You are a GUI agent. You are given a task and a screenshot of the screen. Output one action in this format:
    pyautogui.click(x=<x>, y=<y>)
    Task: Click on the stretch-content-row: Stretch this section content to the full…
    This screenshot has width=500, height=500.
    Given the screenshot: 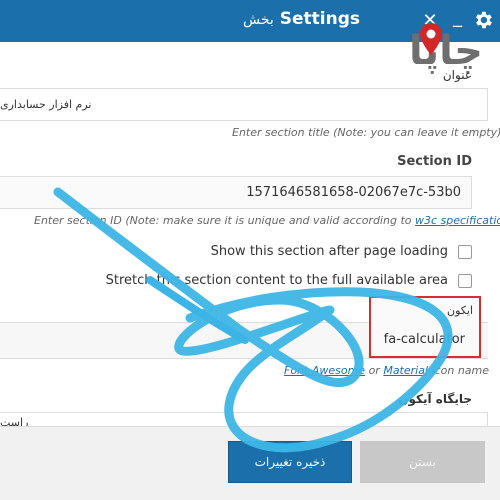 What is the action you would take?
    pyautogui.click(x=289, y=280)
    